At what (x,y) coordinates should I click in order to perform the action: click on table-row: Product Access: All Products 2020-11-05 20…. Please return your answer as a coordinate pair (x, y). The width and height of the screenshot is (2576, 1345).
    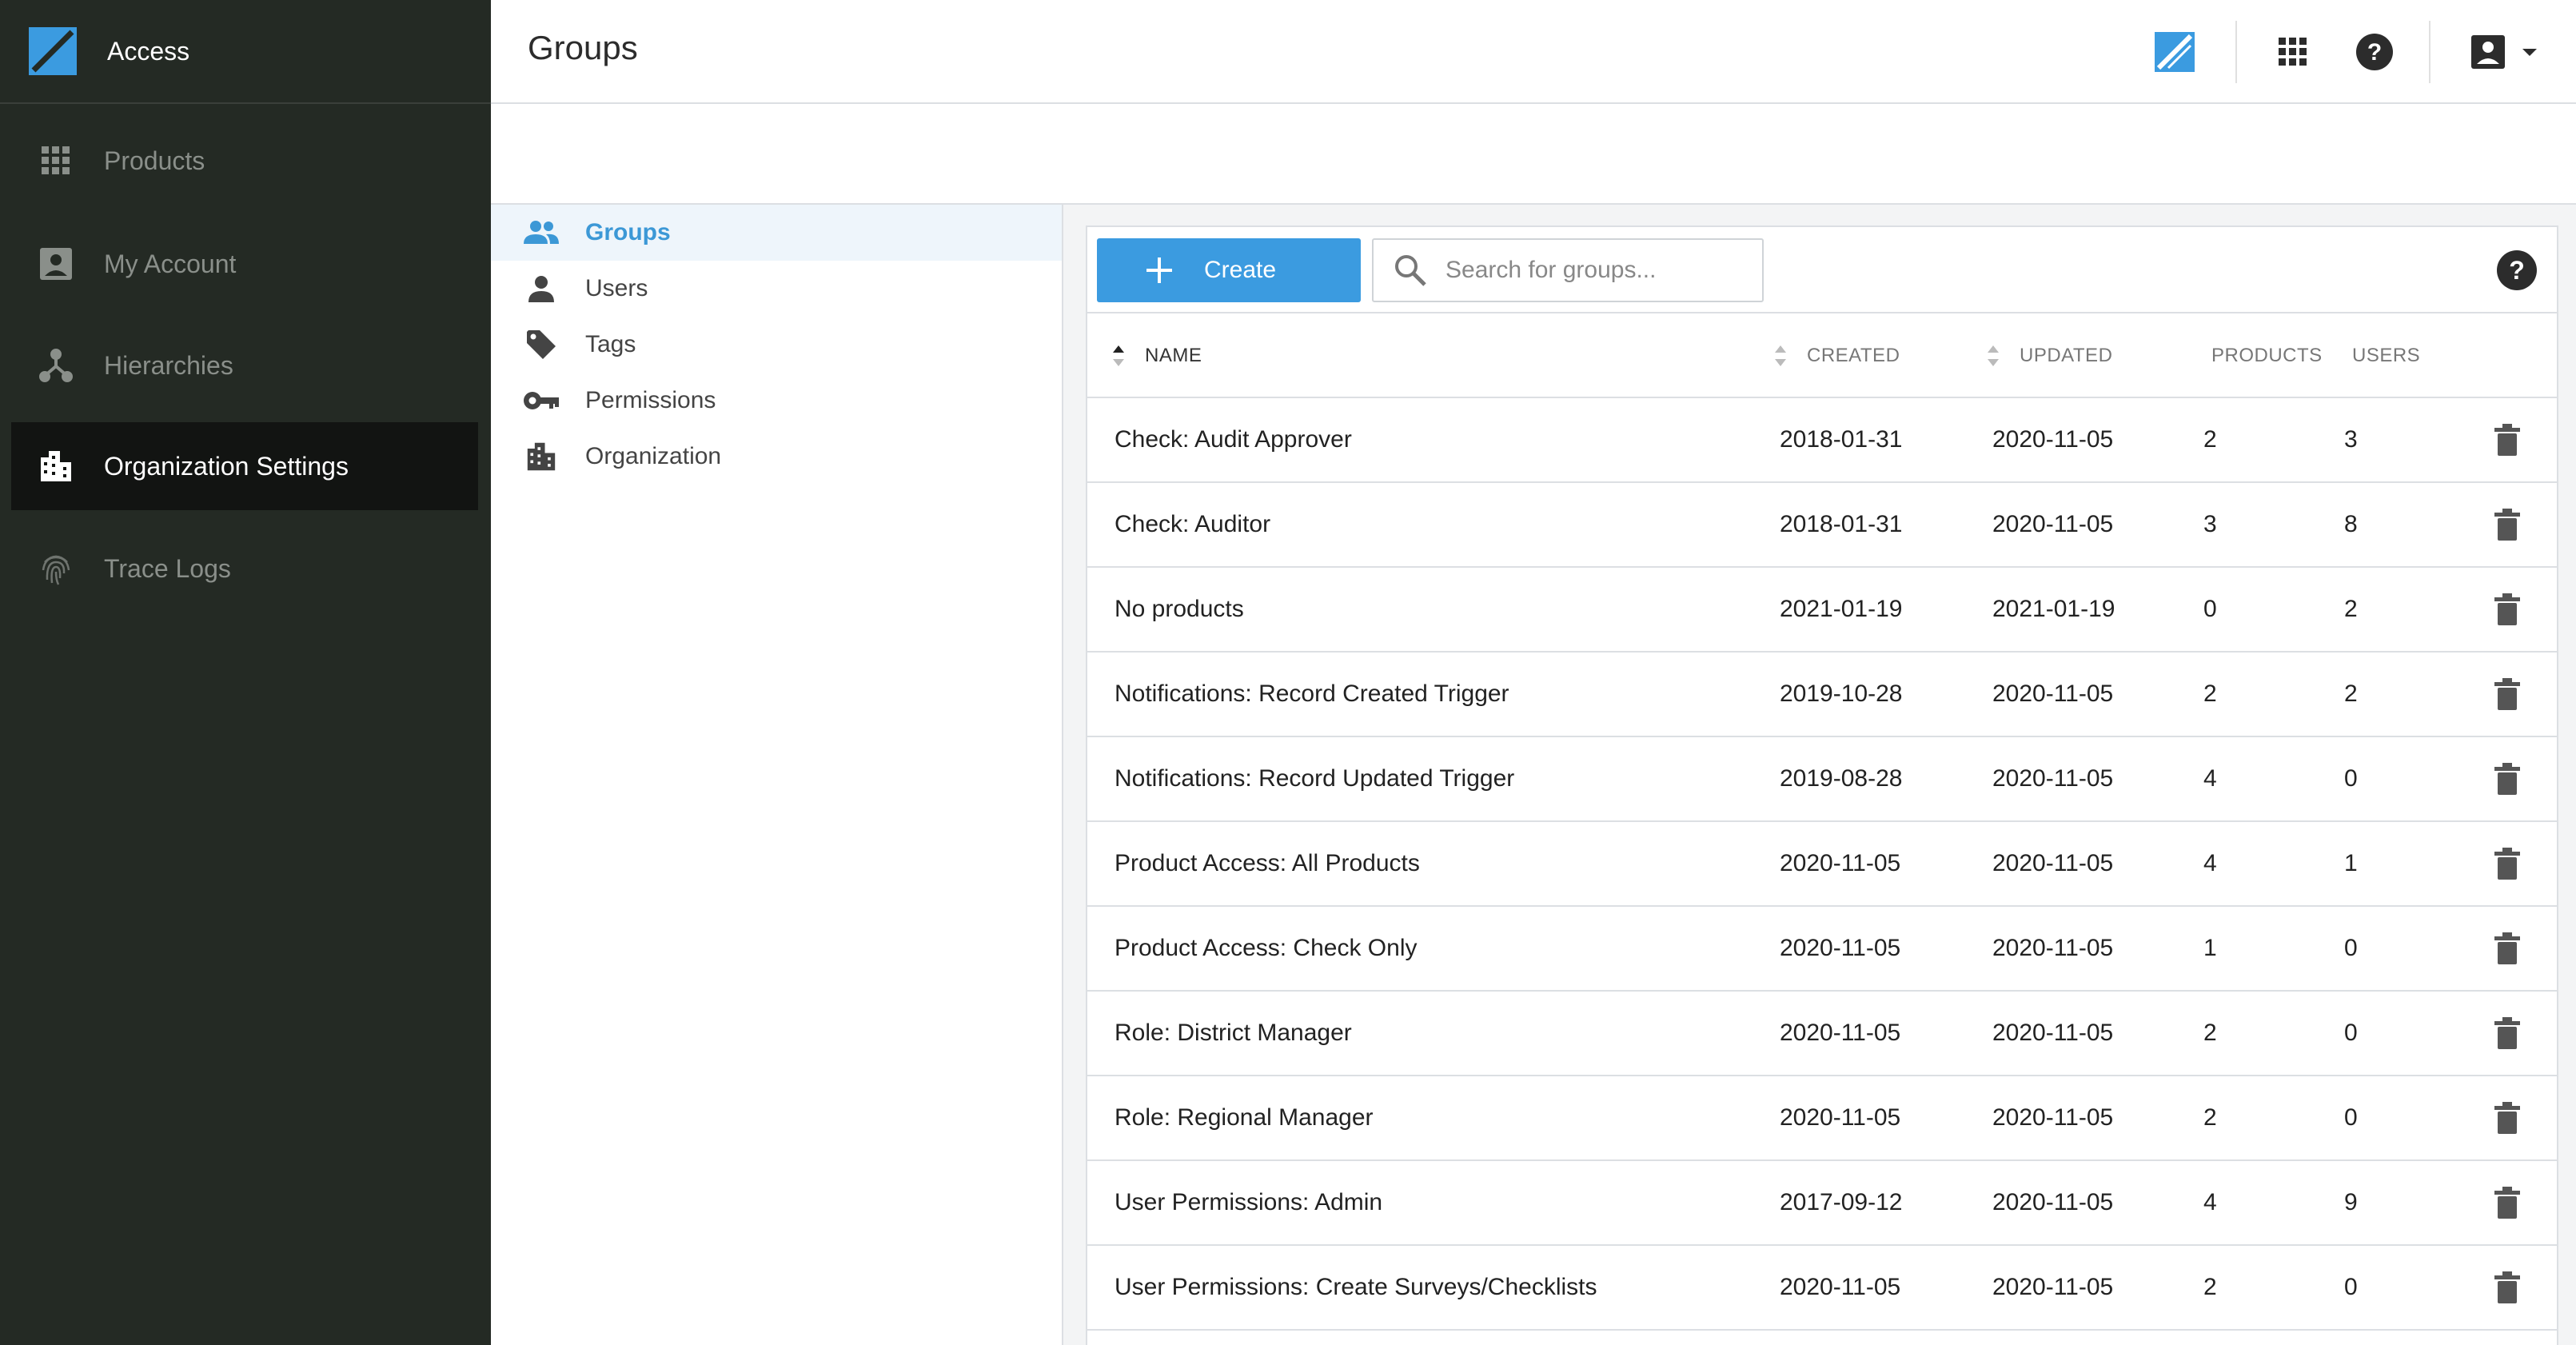
    Looking at the image, I should click on (1822, 864).